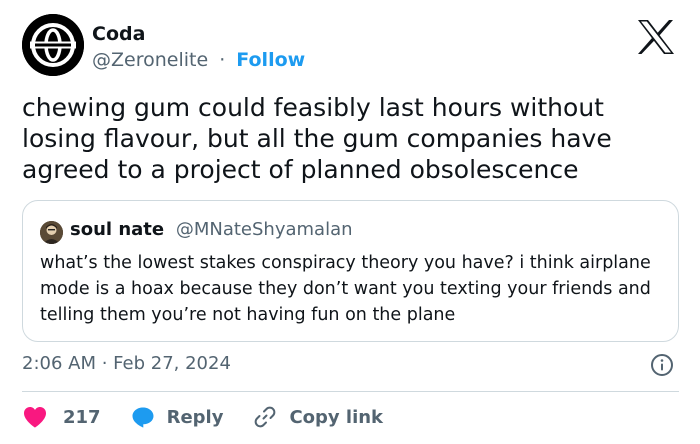 Image resolution: width=700 pixels, height=444 pixels. Describe the element at coordinates (264, 229) in the screenshot. I see `quoted-author-handle: @MNateShyamalan` at that location.